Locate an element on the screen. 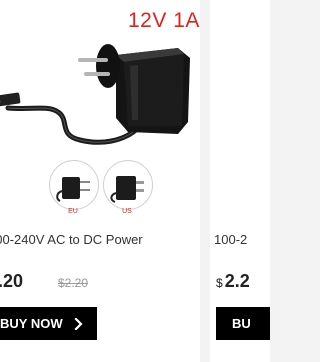 This screenshot has width=320, height=362. product-price: $2.2 is located at coordinates (233, 281).